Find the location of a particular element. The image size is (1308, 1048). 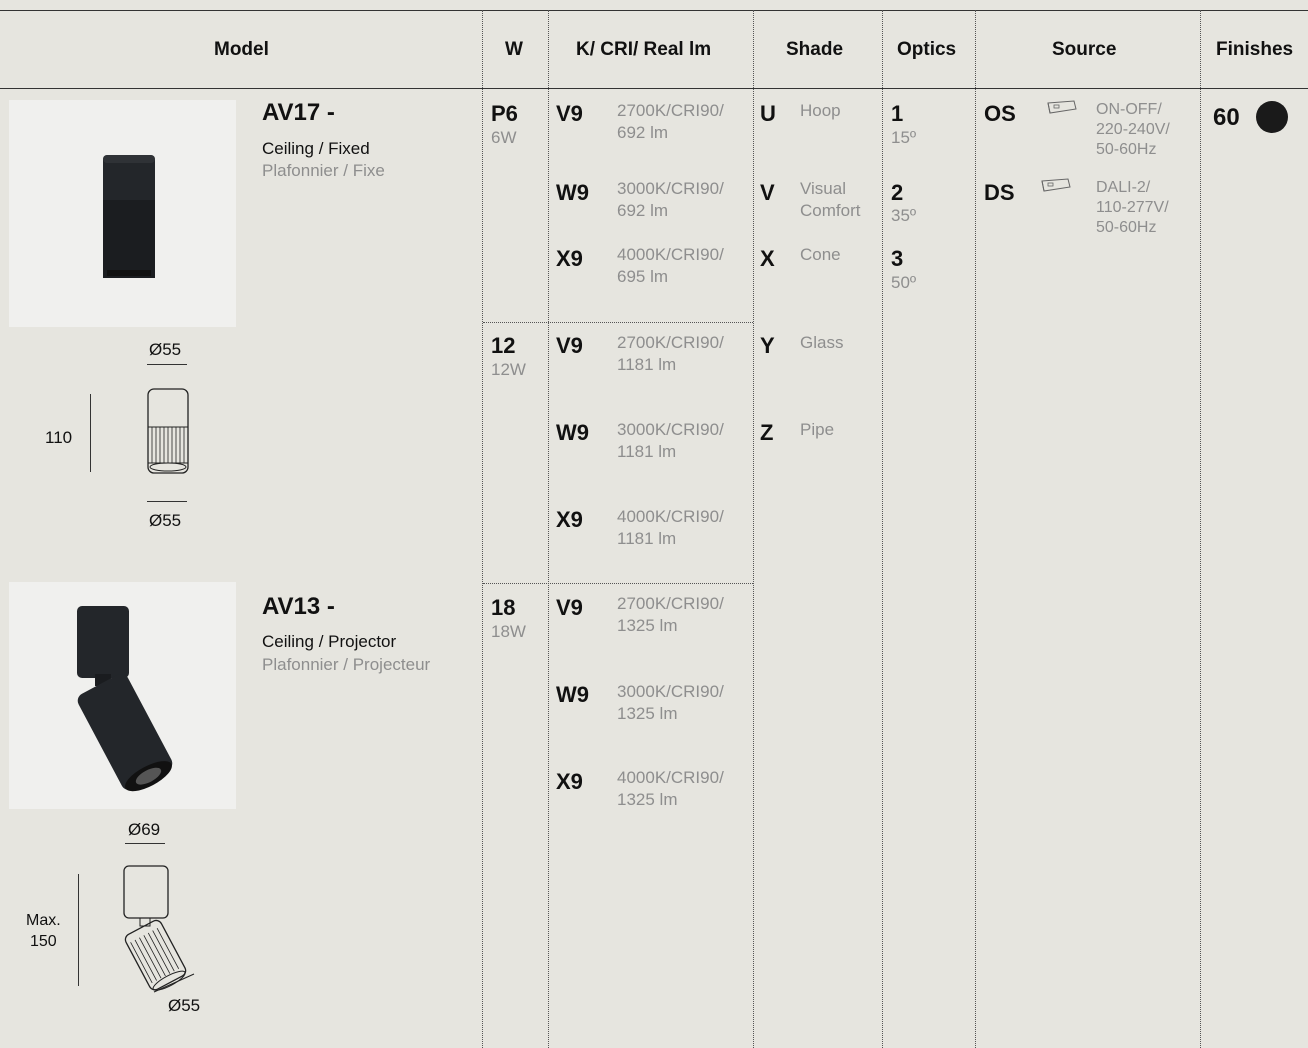

header-finishes: Finishes is located at coordinates (1255, 49).